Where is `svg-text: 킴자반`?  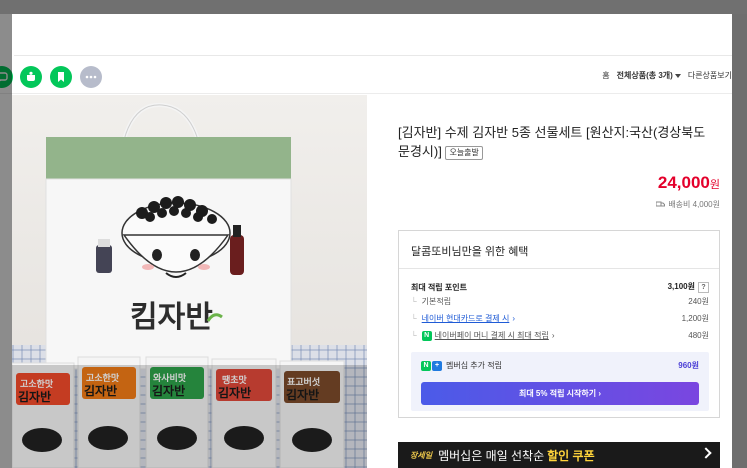
svg-text: 킴자반 is located at coordinates (171, 317).